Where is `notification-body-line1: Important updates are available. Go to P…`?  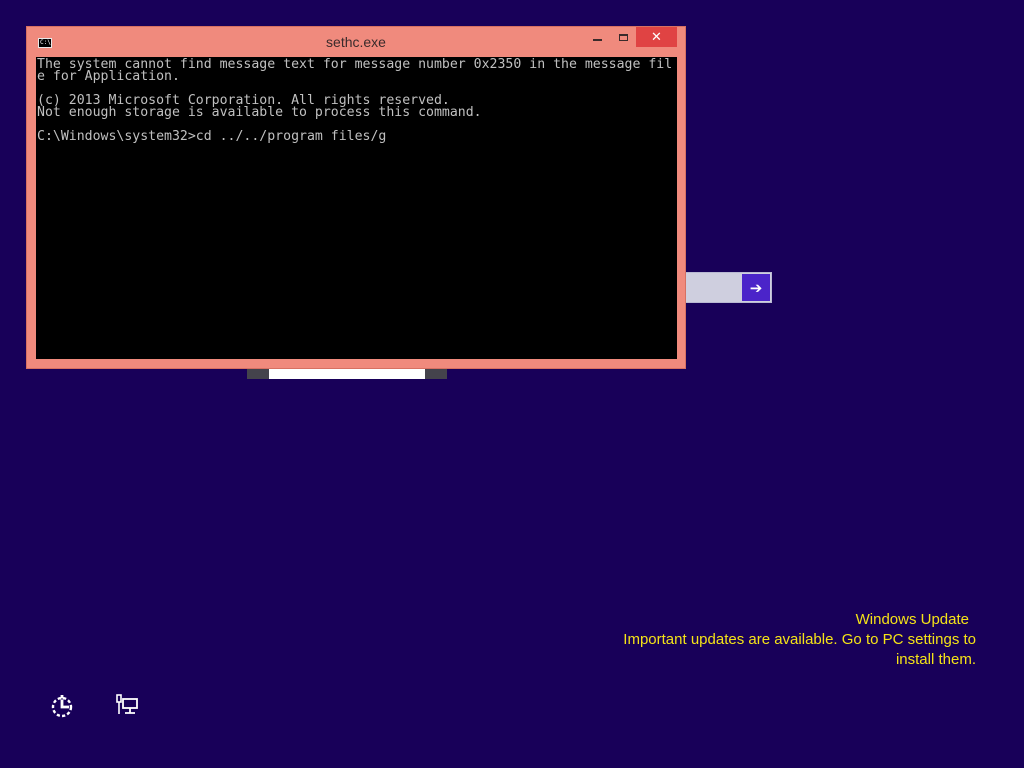
notification-body-line1: Important updates are available. Go to P… is located at coordinates (799, 639).